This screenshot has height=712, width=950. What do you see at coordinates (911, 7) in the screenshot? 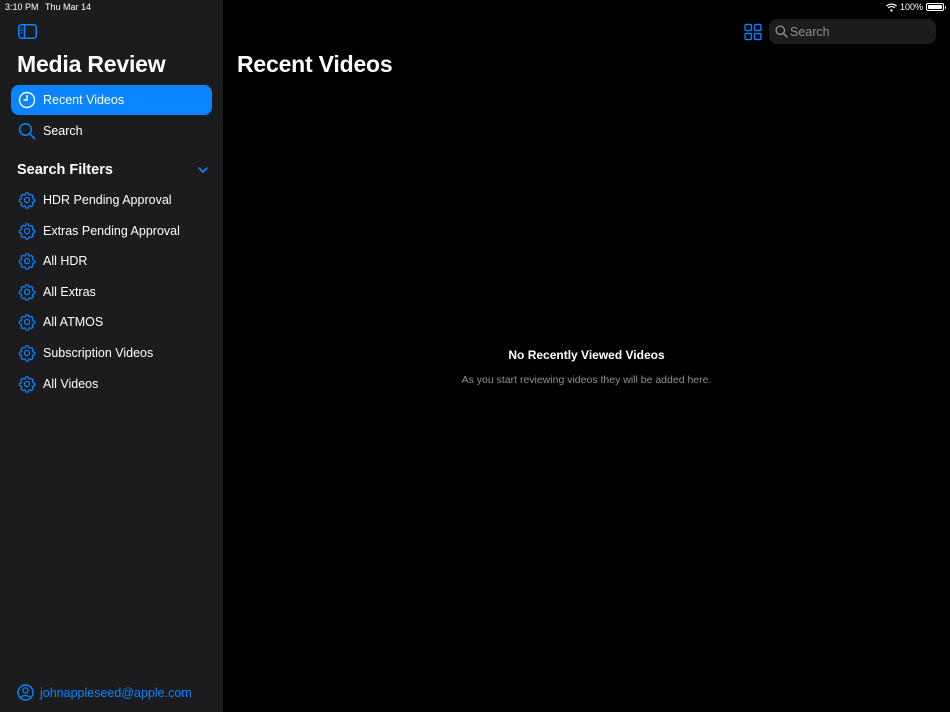
I see `battery-percent: 100%` at bounding box center [911, 7].